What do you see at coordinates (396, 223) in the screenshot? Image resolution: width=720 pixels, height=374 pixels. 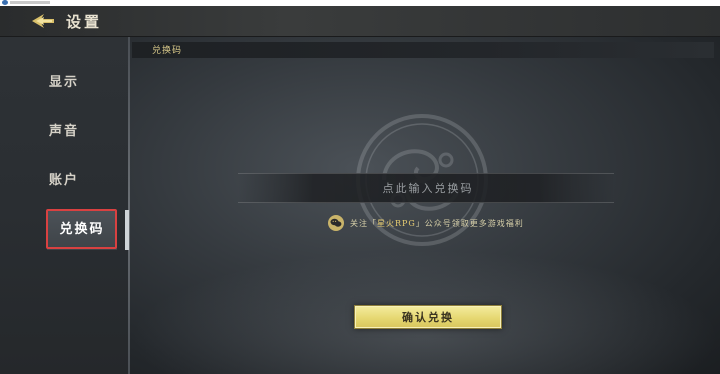 I see `notice-account-name: 星火RPG` at bounding box center [396, 223].